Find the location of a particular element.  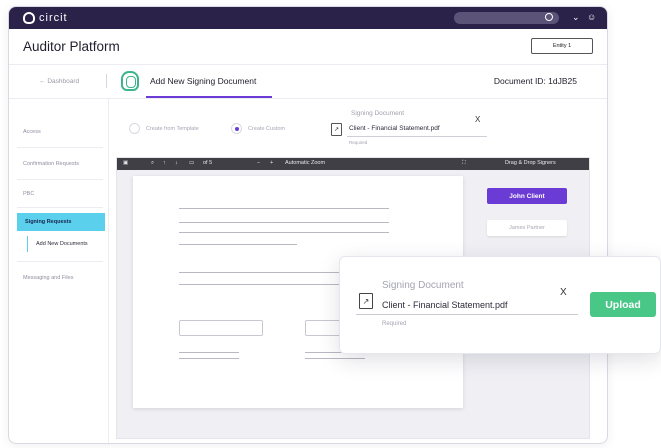

sidebar-item-signing-requests: Signing Requests is located at coordinates (61, 222).